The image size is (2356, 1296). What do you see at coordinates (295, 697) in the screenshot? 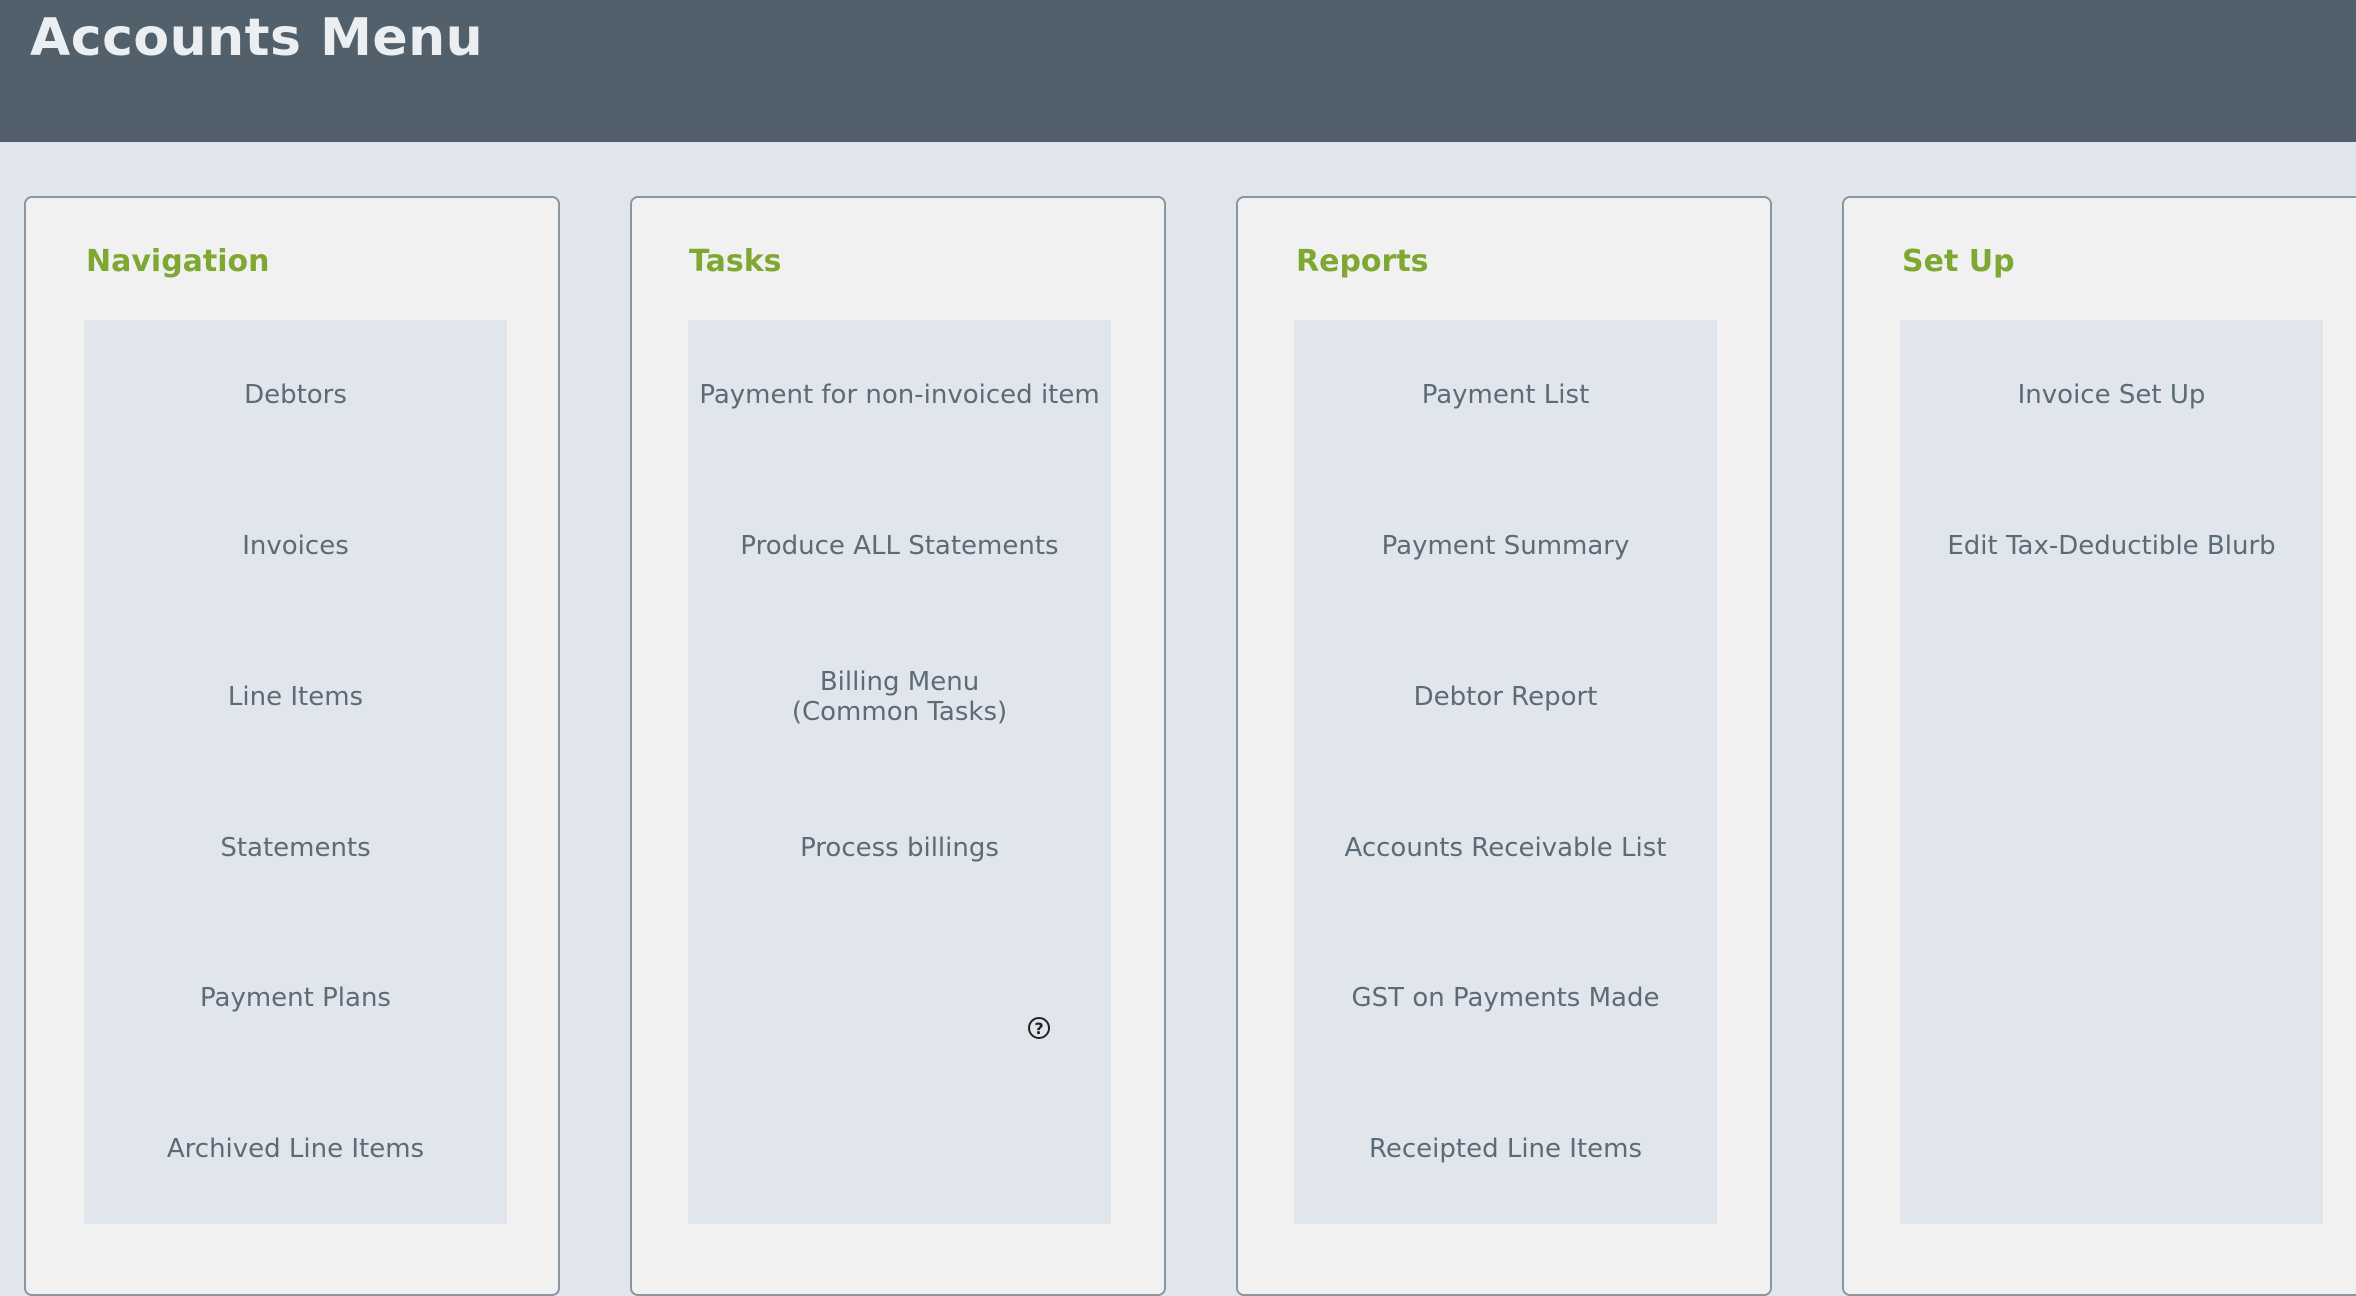
I see `line-items-link: Line Items` at bounding box center [295, 697].